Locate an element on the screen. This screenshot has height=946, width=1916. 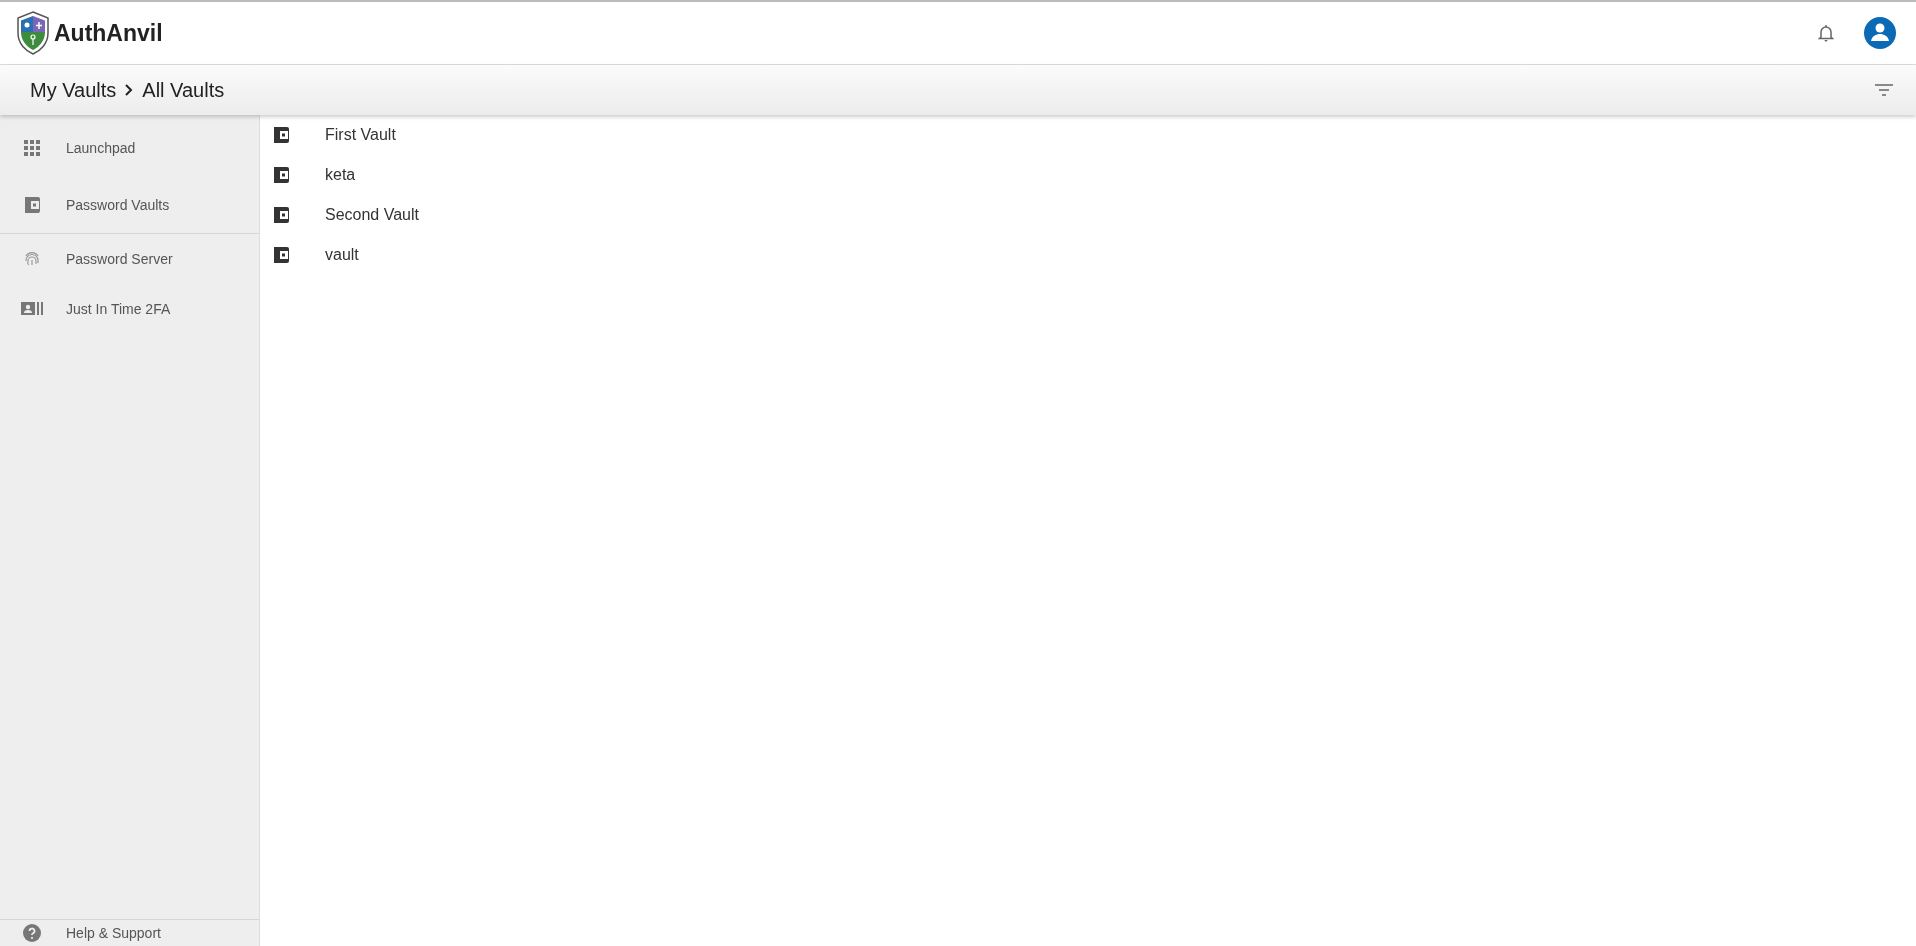
sidebar-item: Launchpad is located at coordinates (129, 147).